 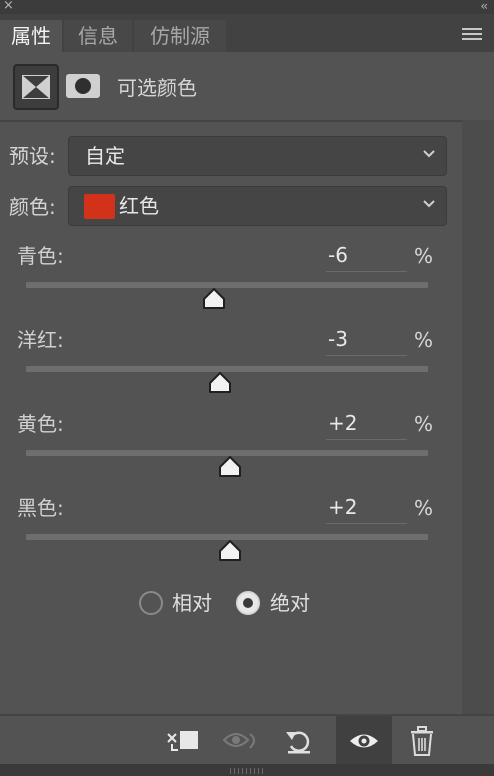 I want to click on eye-icon, so click(x=364, y=741).